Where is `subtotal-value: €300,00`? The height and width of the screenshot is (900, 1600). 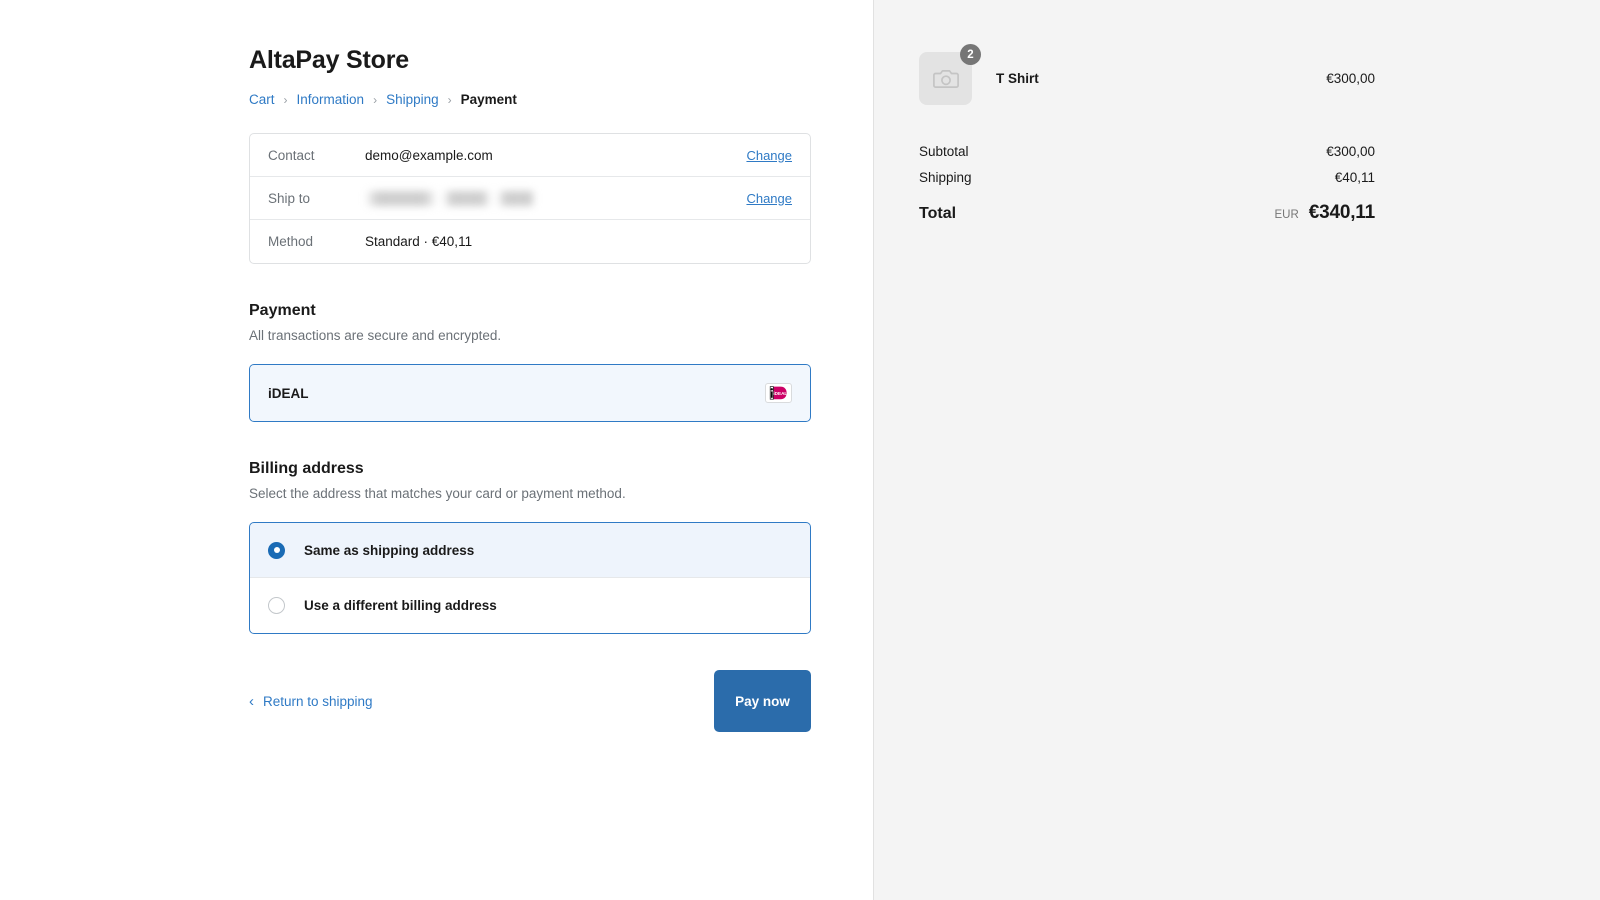 subtotal-value: €300,00 is located at coordinates (1350, 151).